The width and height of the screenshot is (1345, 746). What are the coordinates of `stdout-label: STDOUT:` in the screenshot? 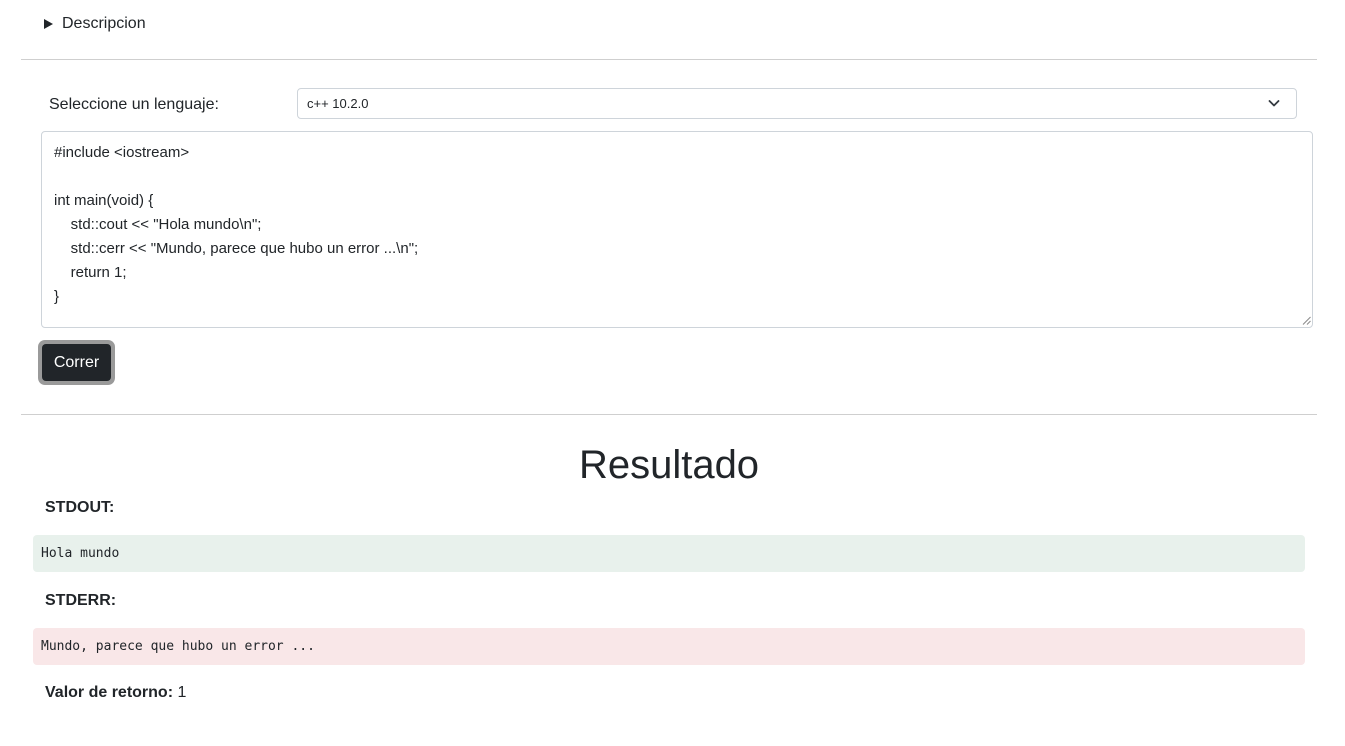 It's located at (80, 507).